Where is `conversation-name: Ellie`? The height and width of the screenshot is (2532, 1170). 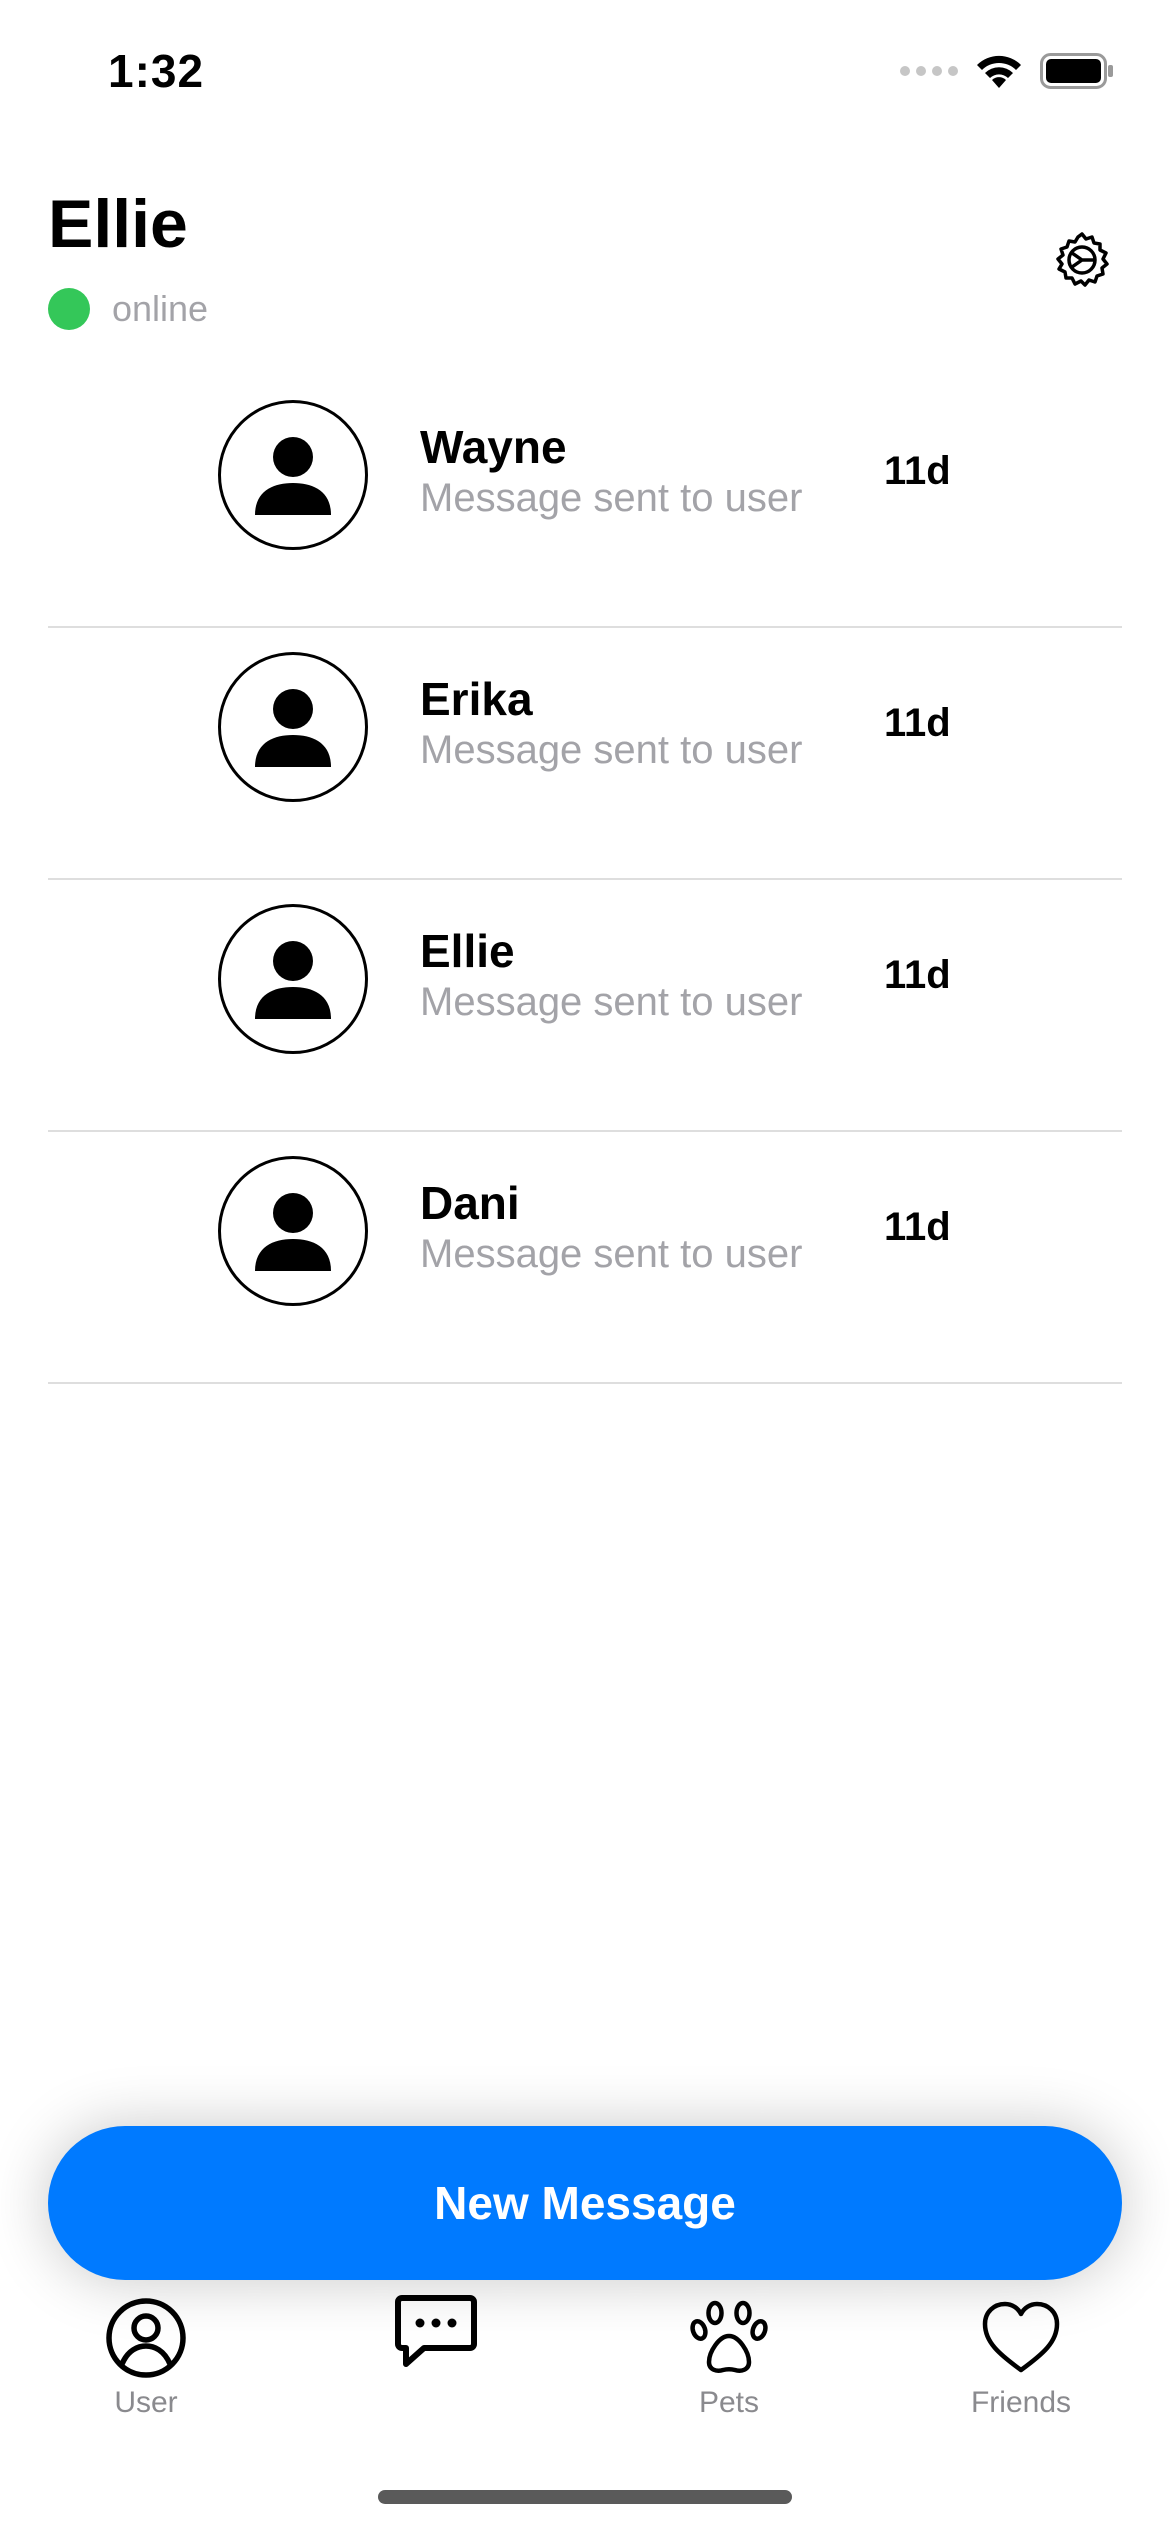 conversation-name: Ellie is located at coordinates (467, 951).